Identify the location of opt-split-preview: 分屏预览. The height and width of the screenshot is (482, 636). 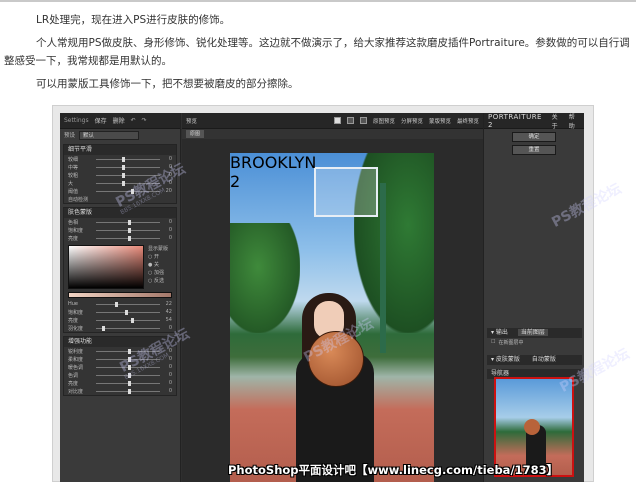
(412, 121).